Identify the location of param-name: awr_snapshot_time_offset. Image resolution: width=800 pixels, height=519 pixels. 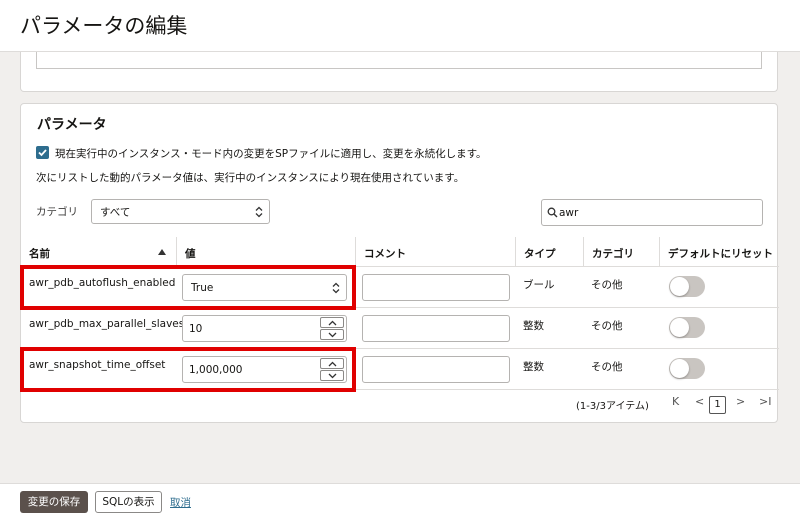
(97, 365).